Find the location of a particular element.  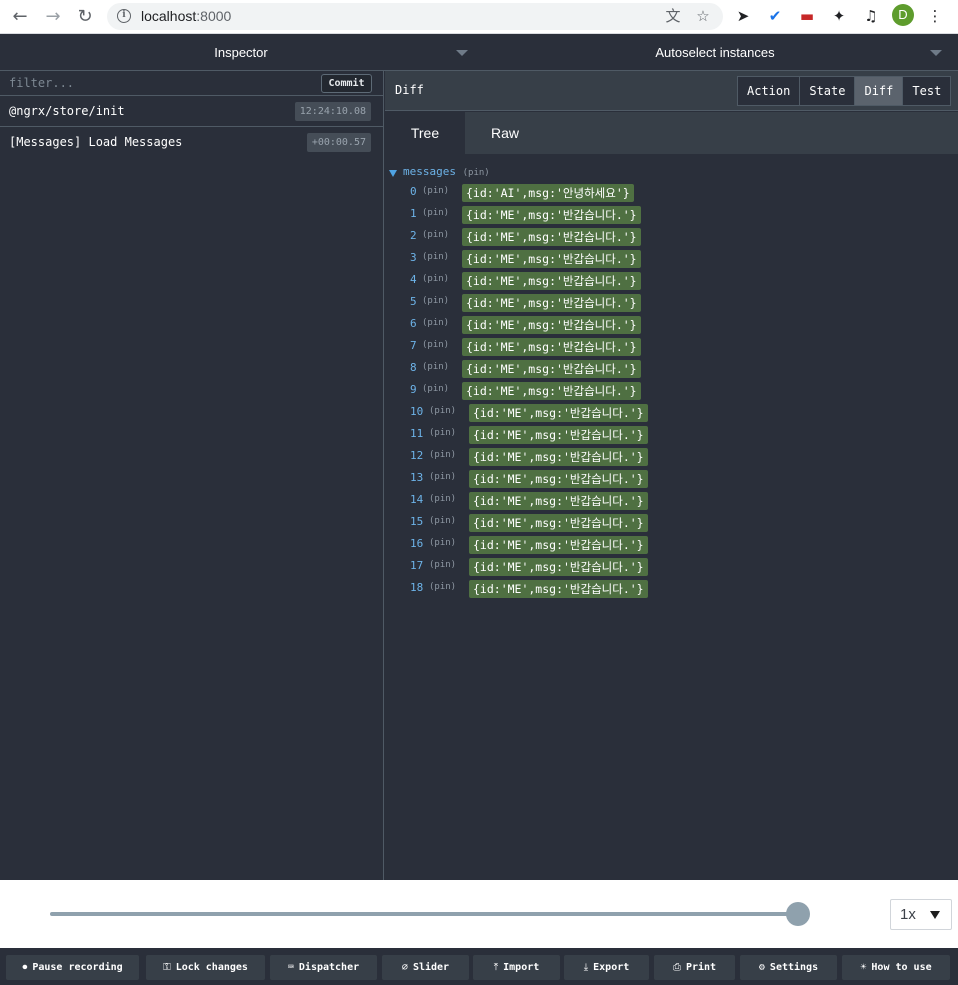

item-index: 17 is located at coordinates (417, 565).